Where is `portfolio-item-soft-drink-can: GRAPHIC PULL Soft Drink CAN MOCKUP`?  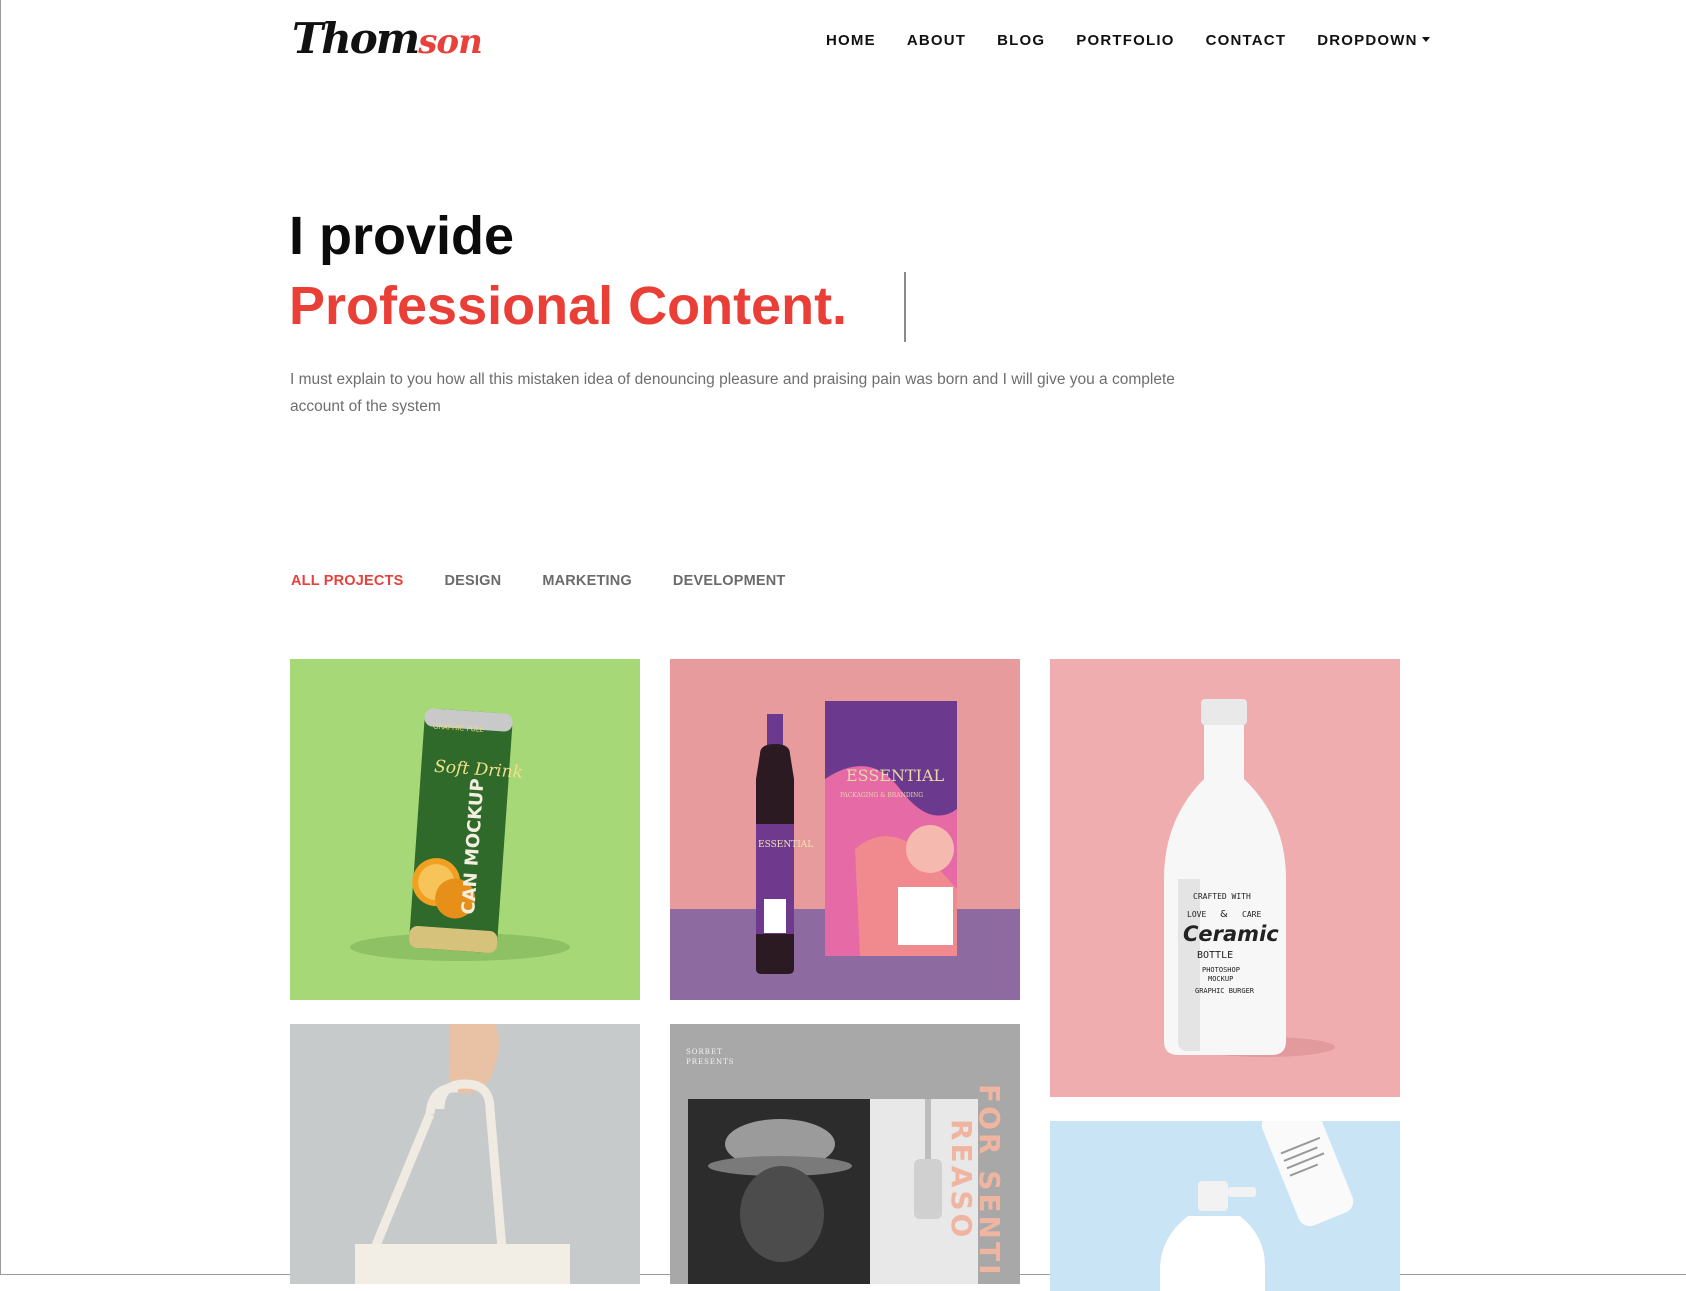 portfolio-item-soft-drink-can: GRAPHIC PULL Soft Drink CAN MOCKUP is located at coordinates (465, 829).